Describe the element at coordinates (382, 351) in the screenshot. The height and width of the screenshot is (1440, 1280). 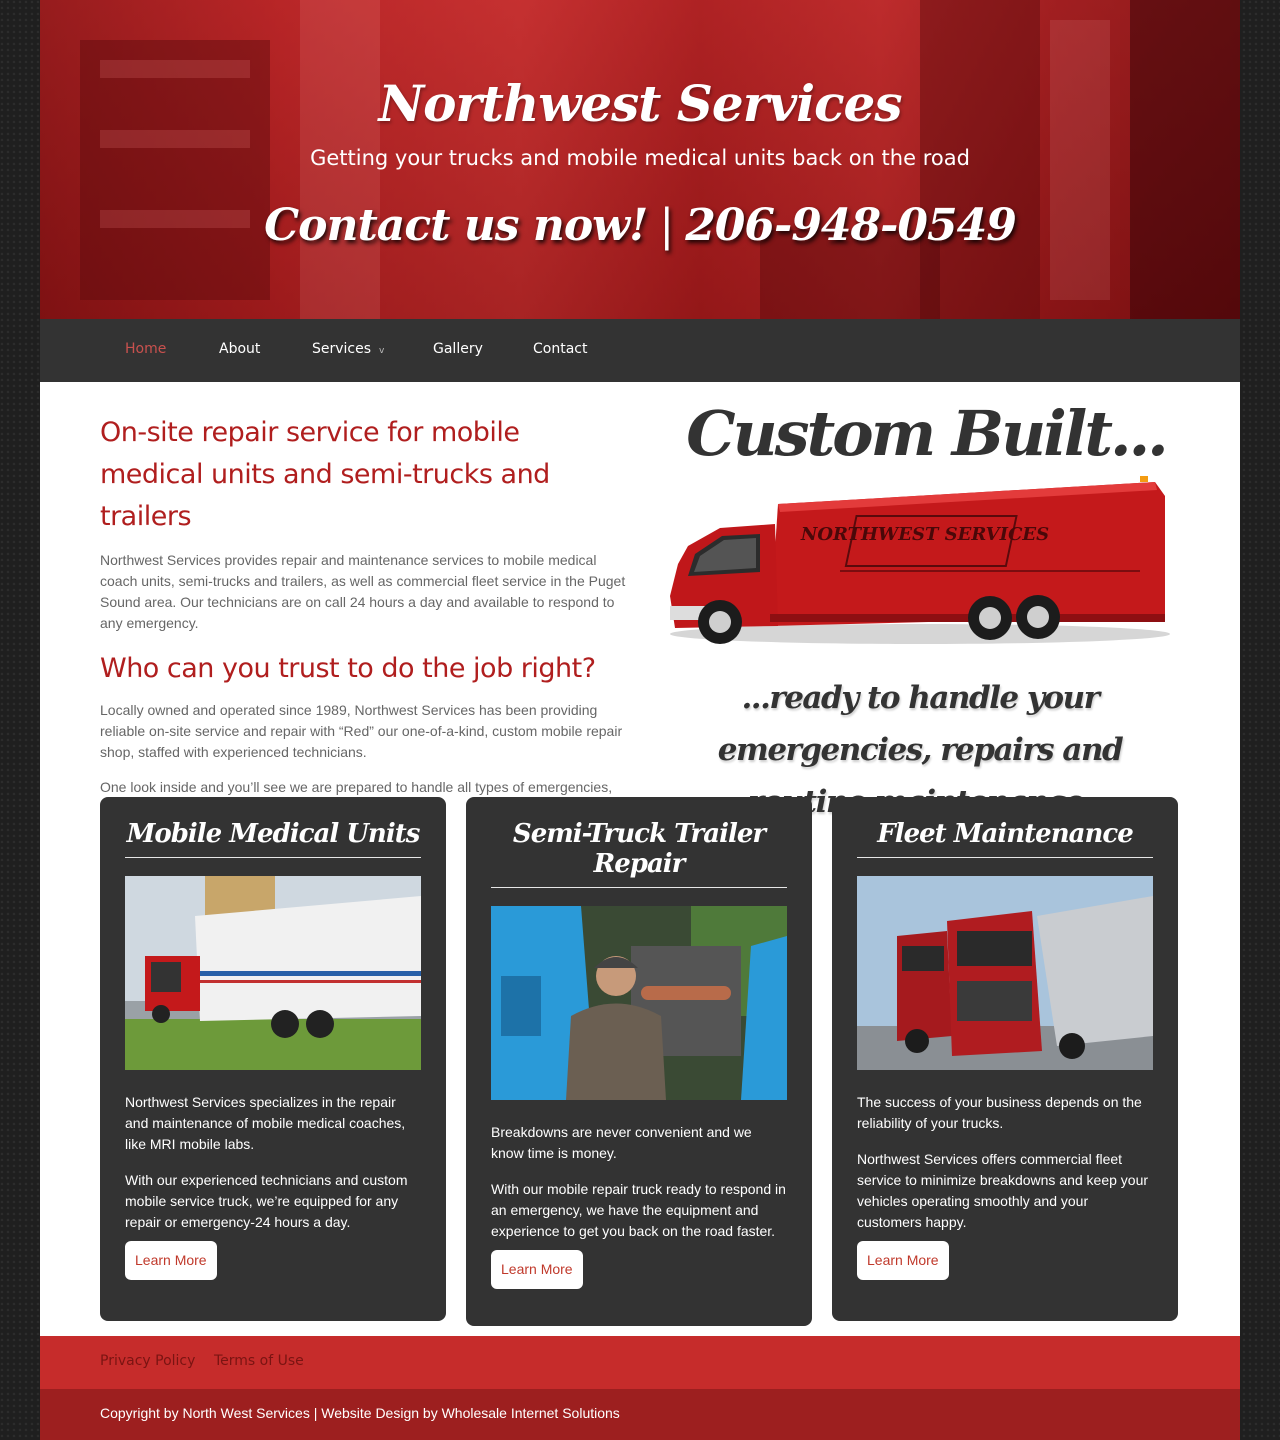
I see `chevron-down-icon: v` at that location.